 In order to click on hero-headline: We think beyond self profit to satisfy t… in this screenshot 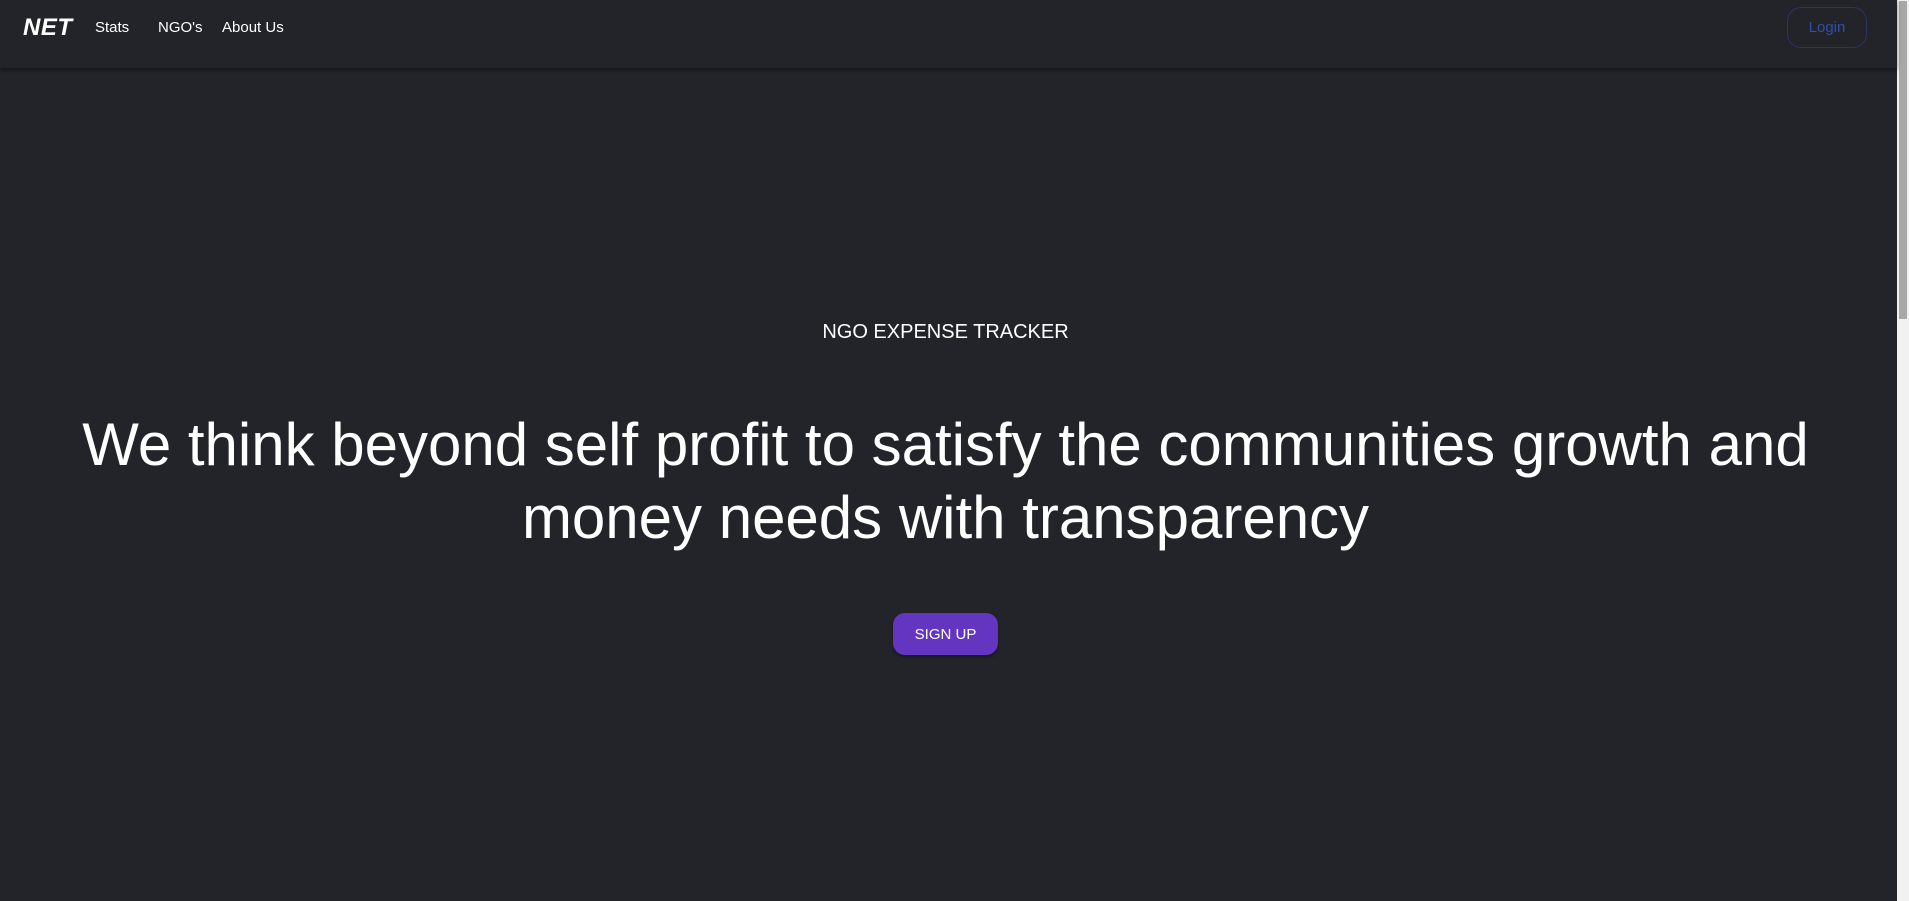, I will do `click(945, 481)`.